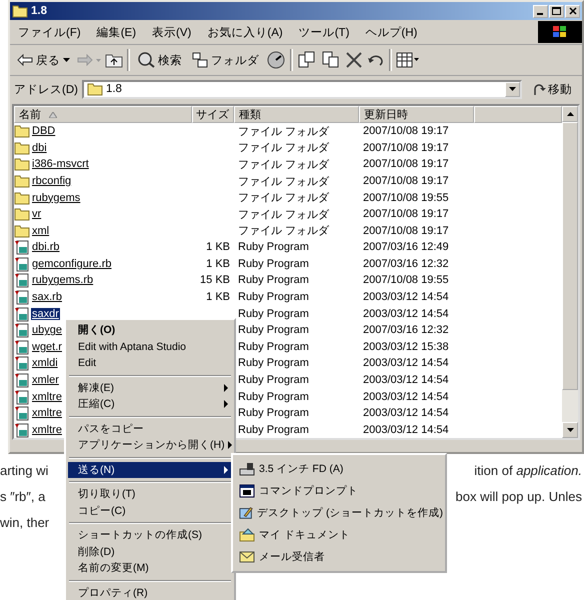  I want to click on minimize-button, so click(540, 11).